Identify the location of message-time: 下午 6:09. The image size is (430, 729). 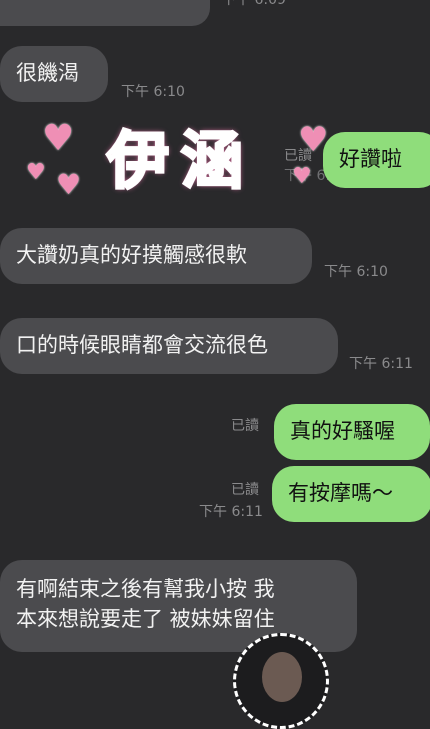
(254, 4).